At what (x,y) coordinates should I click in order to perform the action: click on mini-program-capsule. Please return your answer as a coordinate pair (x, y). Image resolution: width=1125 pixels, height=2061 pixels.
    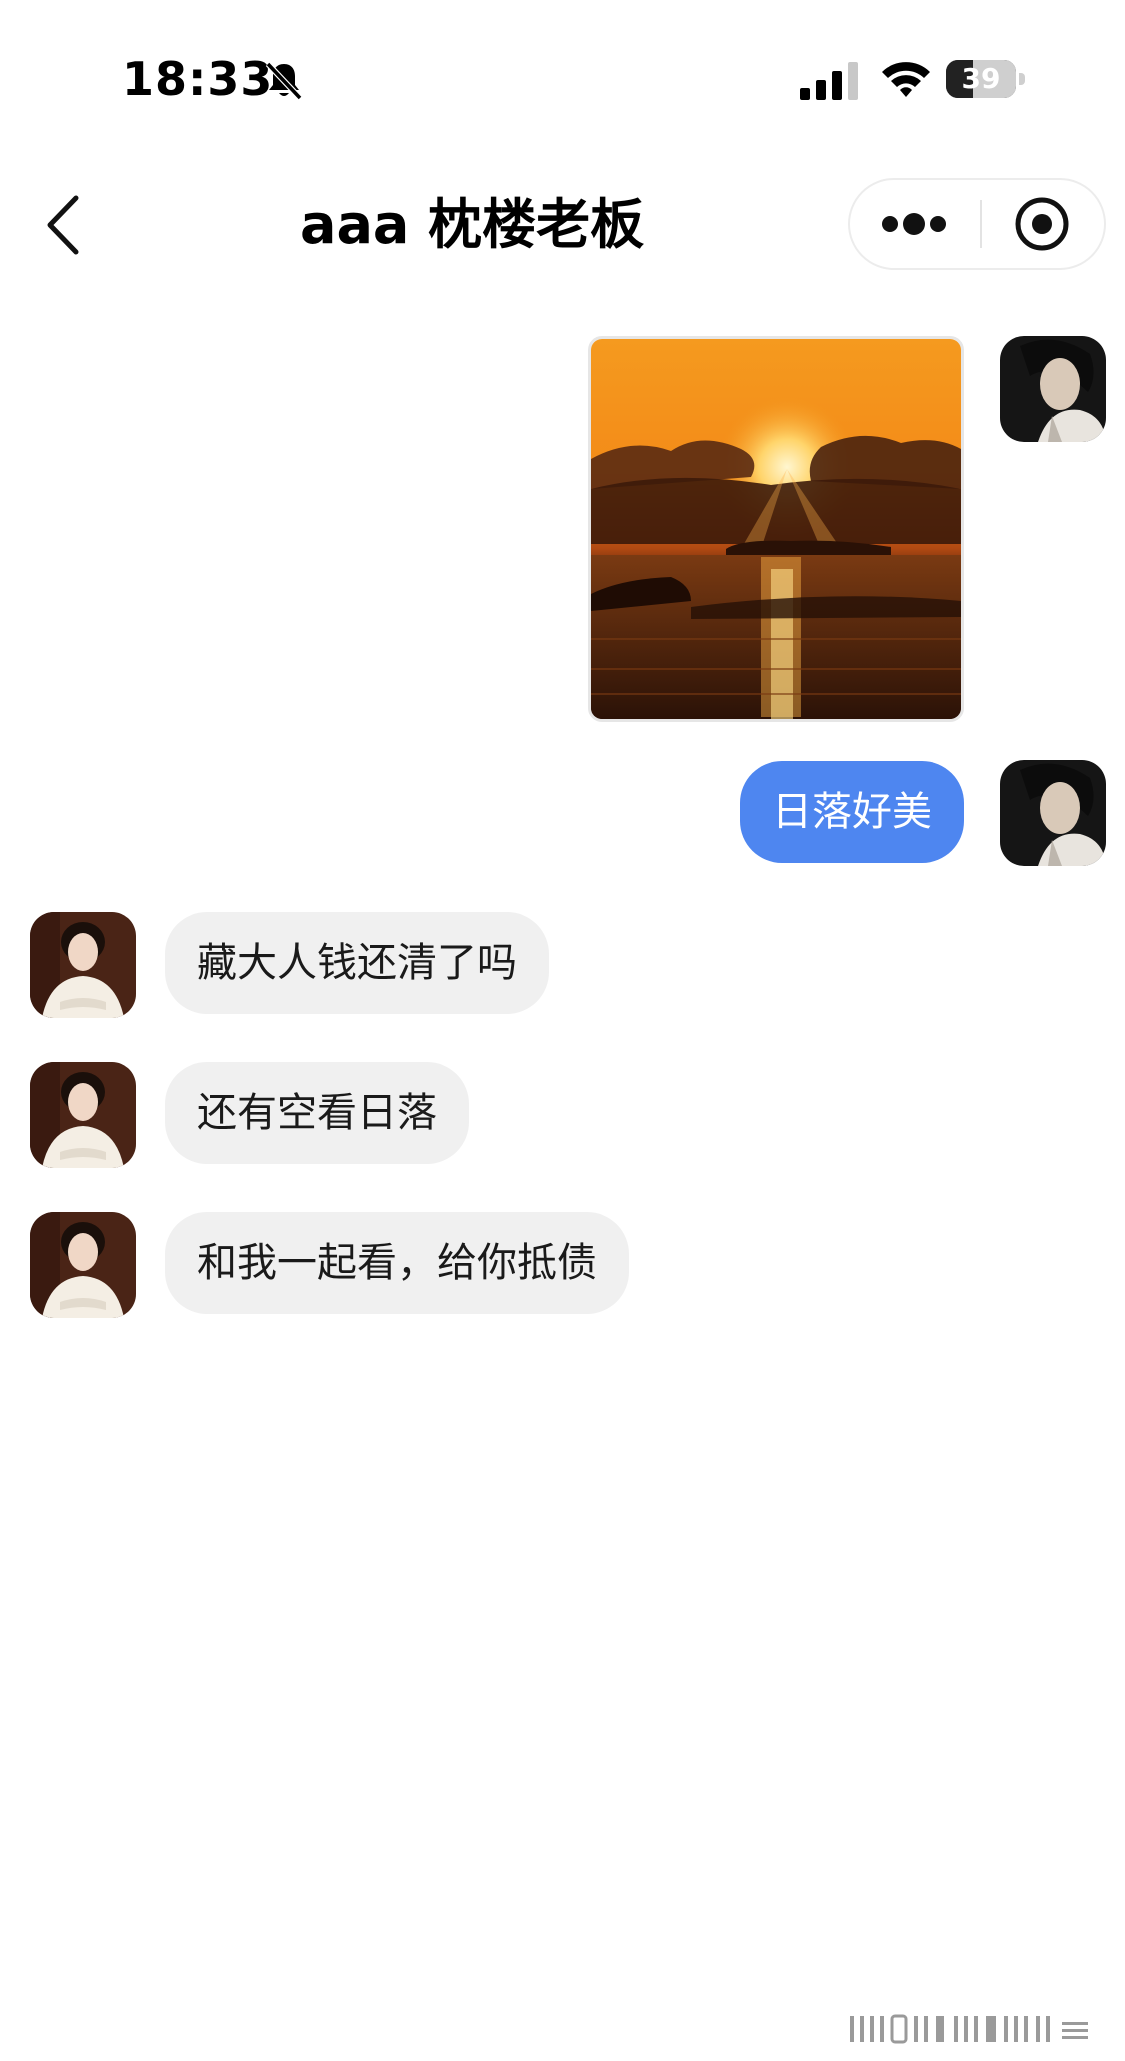
    Looking at the image, I should click on (977, 224).